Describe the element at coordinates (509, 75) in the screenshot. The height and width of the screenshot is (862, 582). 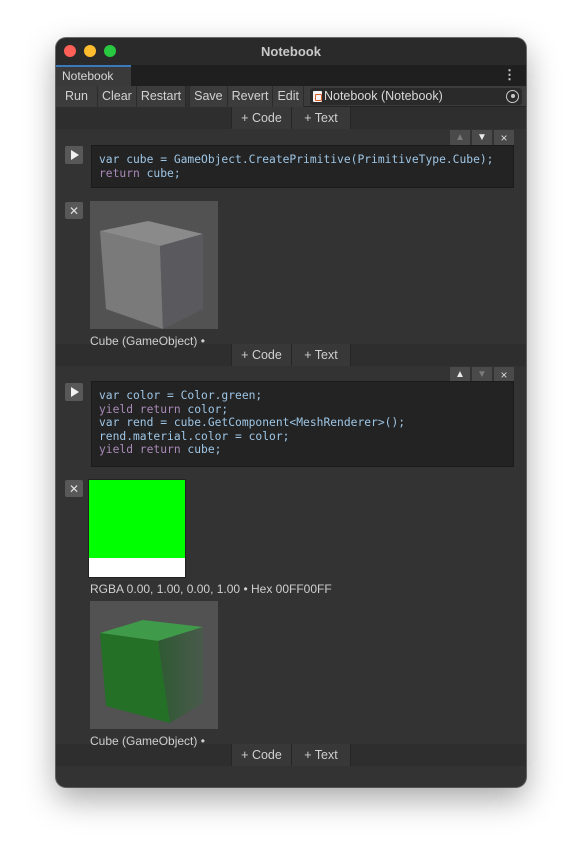
I see `kebab-menu-icon: ⋮` at that location.